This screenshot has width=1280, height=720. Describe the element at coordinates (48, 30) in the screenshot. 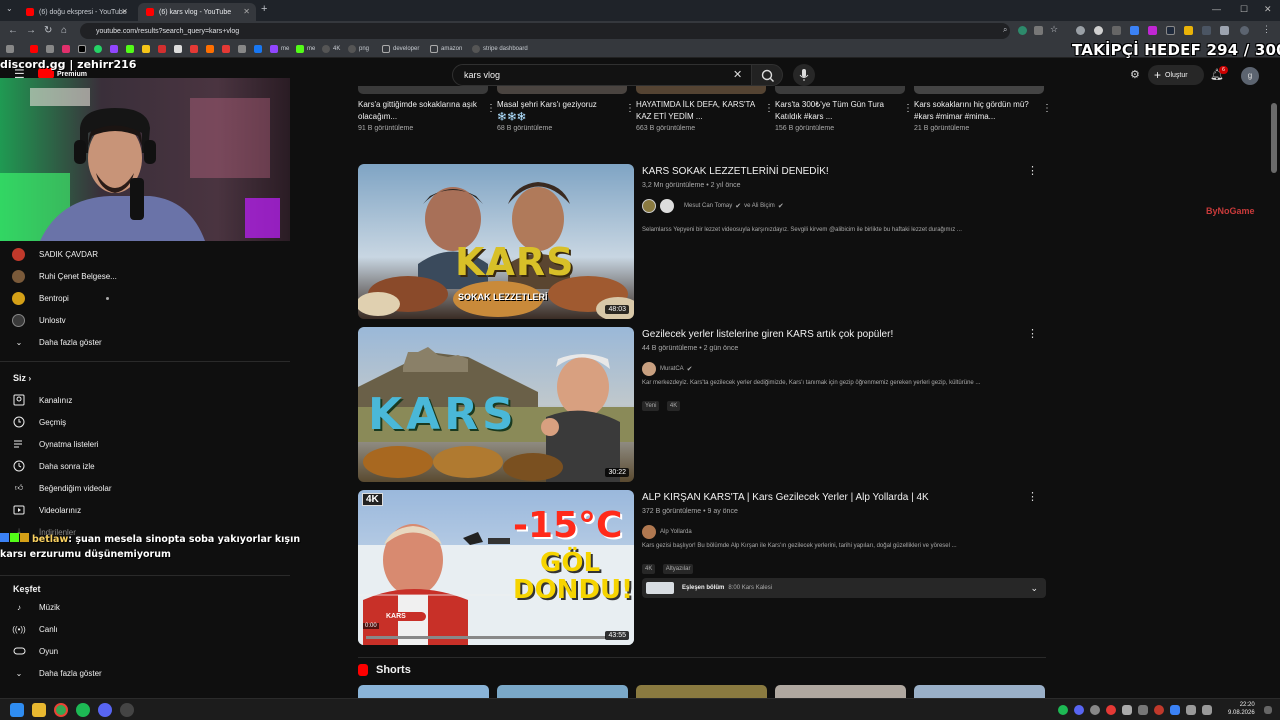

I see `reload-icon: ↻` at that location.